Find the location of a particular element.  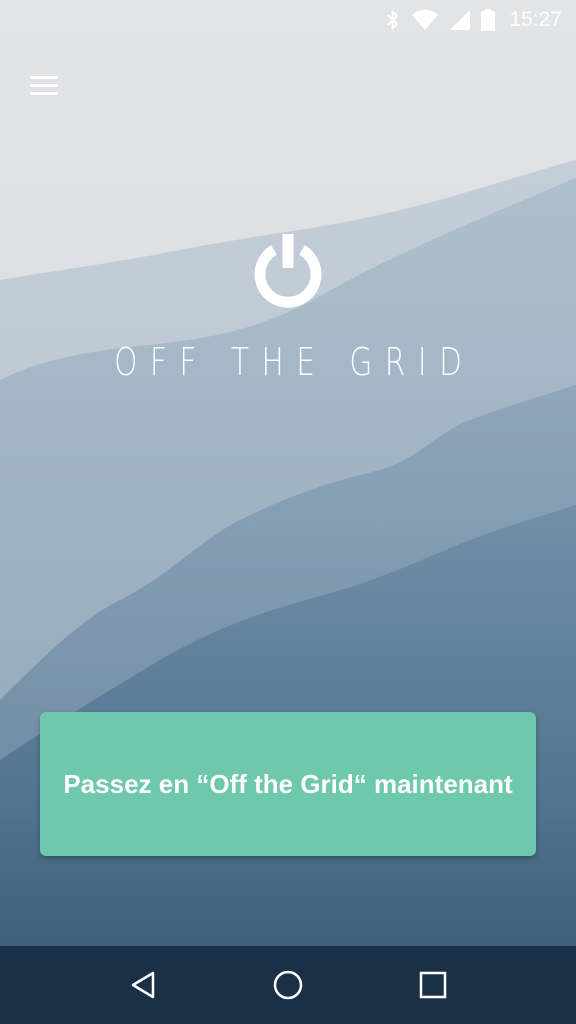

app-title: OFF THE GRID is located at coordinates (294, 362).